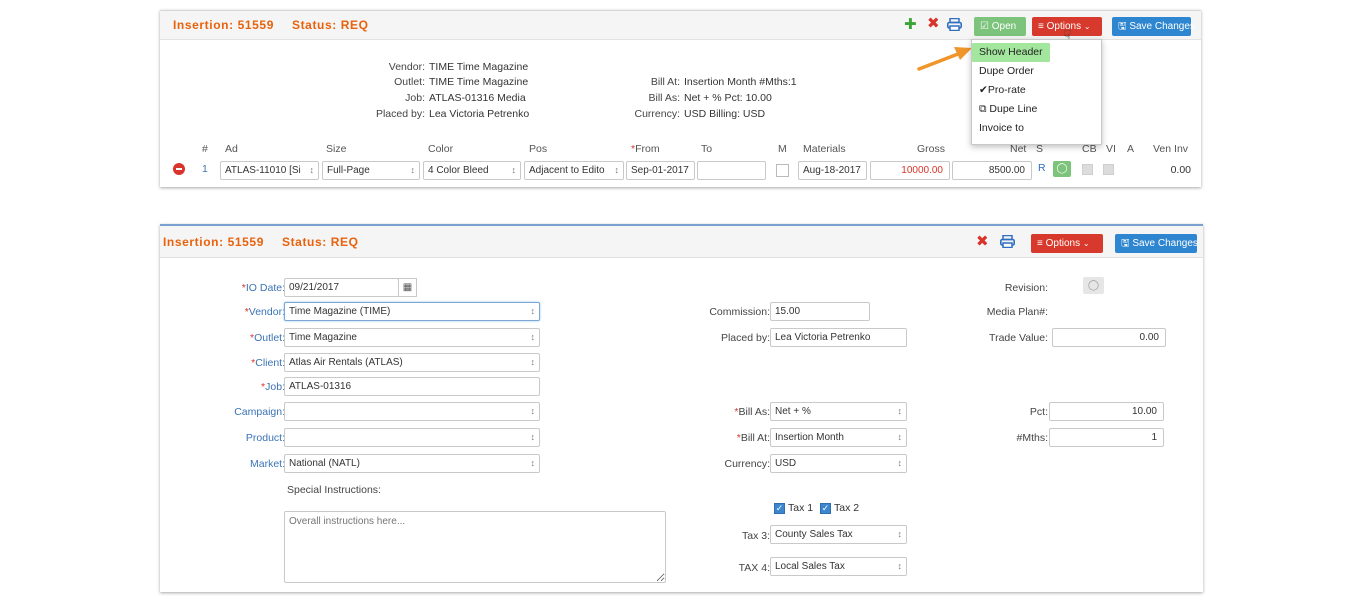  I want to click on status-label: Status: REQ, so click(330, 25).